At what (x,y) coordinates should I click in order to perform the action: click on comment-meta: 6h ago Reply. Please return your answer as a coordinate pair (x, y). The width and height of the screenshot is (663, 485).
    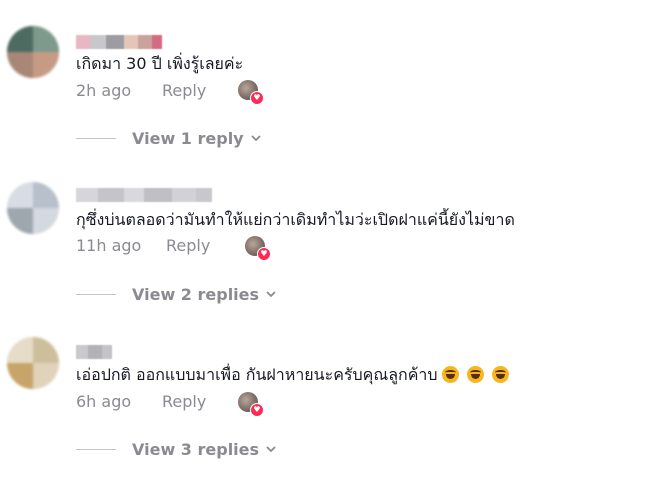
    Looking at the image, I should click on (141, 401).